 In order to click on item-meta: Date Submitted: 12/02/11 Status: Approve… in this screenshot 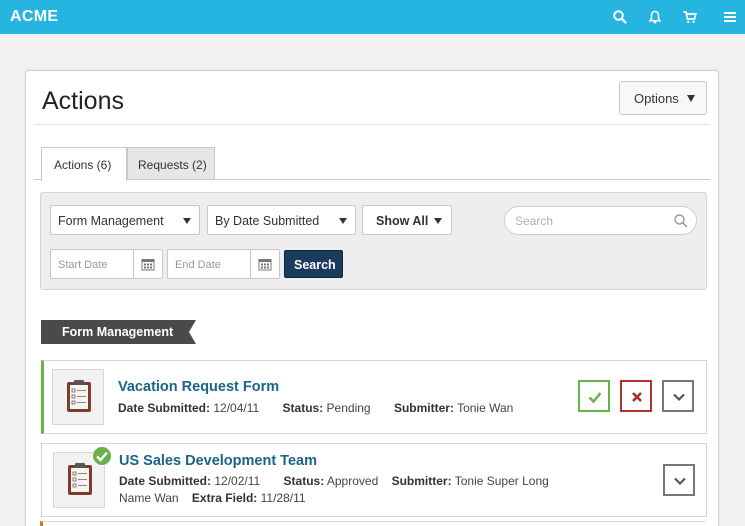, I will do `click(334, 481)`.